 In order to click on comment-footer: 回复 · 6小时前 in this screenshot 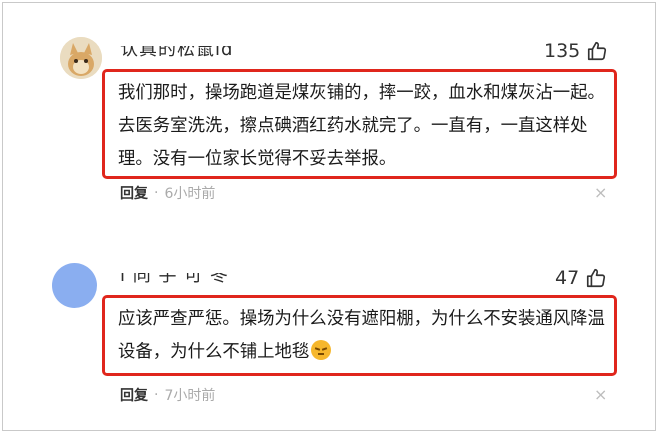, I will do `click(167, 193)`.